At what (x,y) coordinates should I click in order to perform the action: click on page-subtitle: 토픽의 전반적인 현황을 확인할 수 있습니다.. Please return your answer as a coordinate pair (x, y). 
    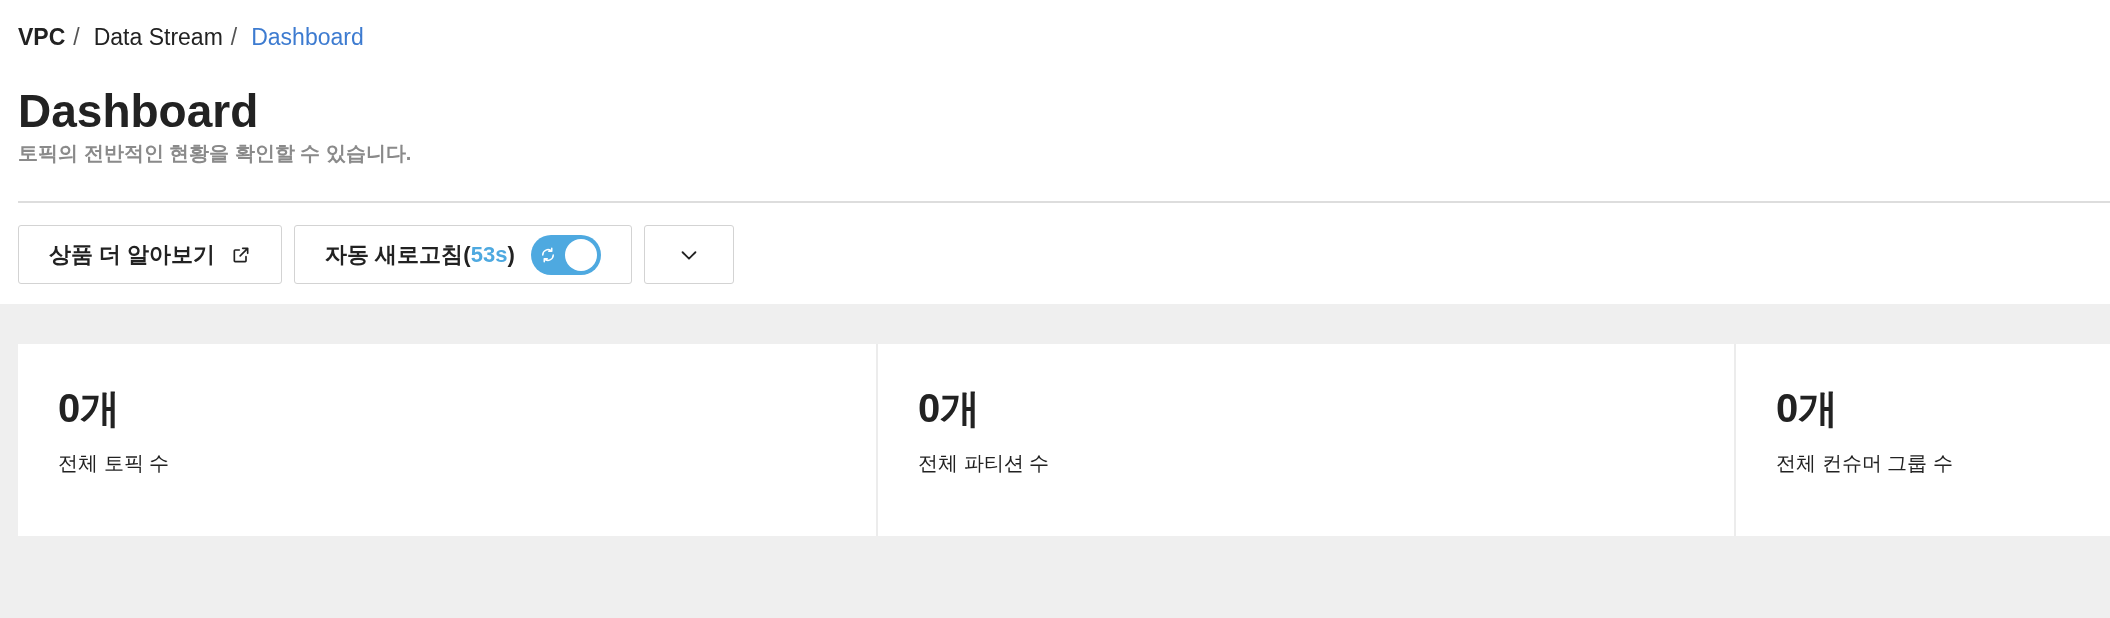
    Looking at the image, I should click on (215, 153).